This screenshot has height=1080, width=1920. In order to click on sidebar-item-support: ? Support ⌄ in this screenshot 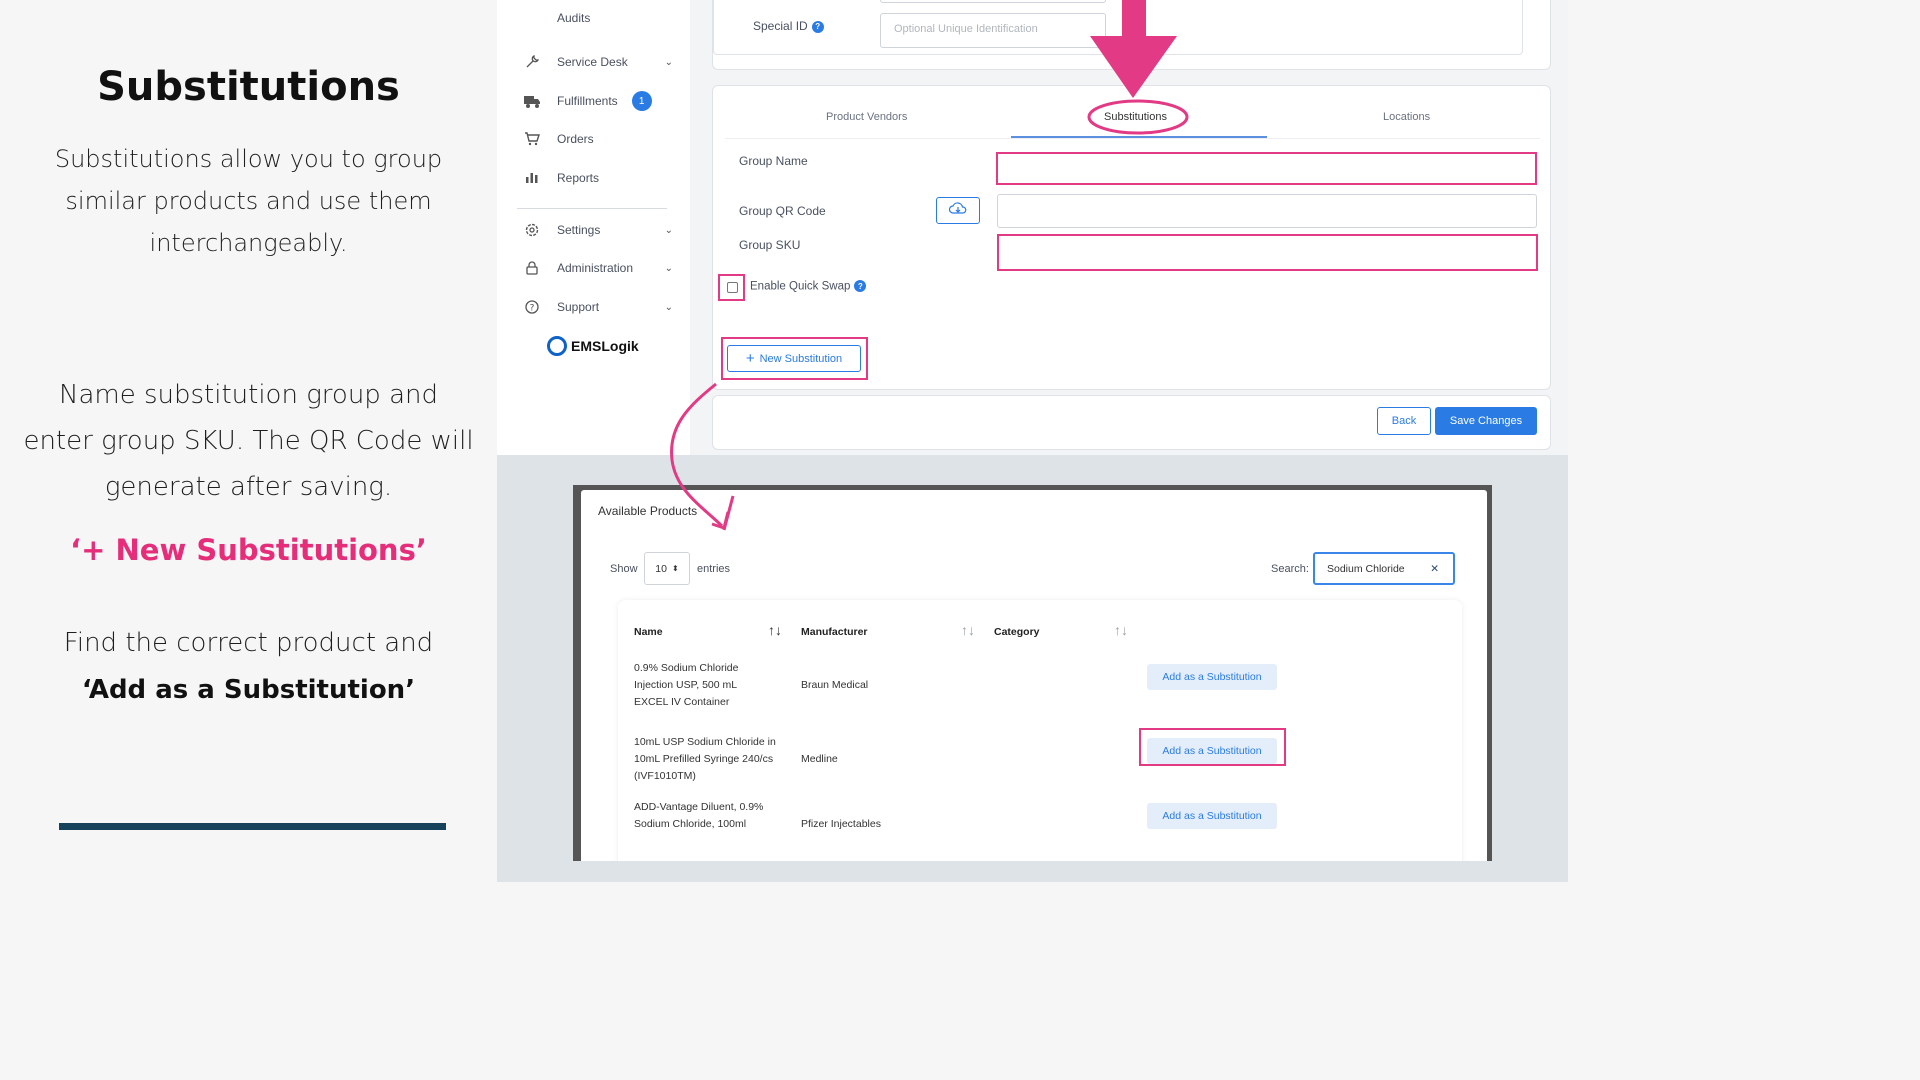, I will do `click(598, 307)`.